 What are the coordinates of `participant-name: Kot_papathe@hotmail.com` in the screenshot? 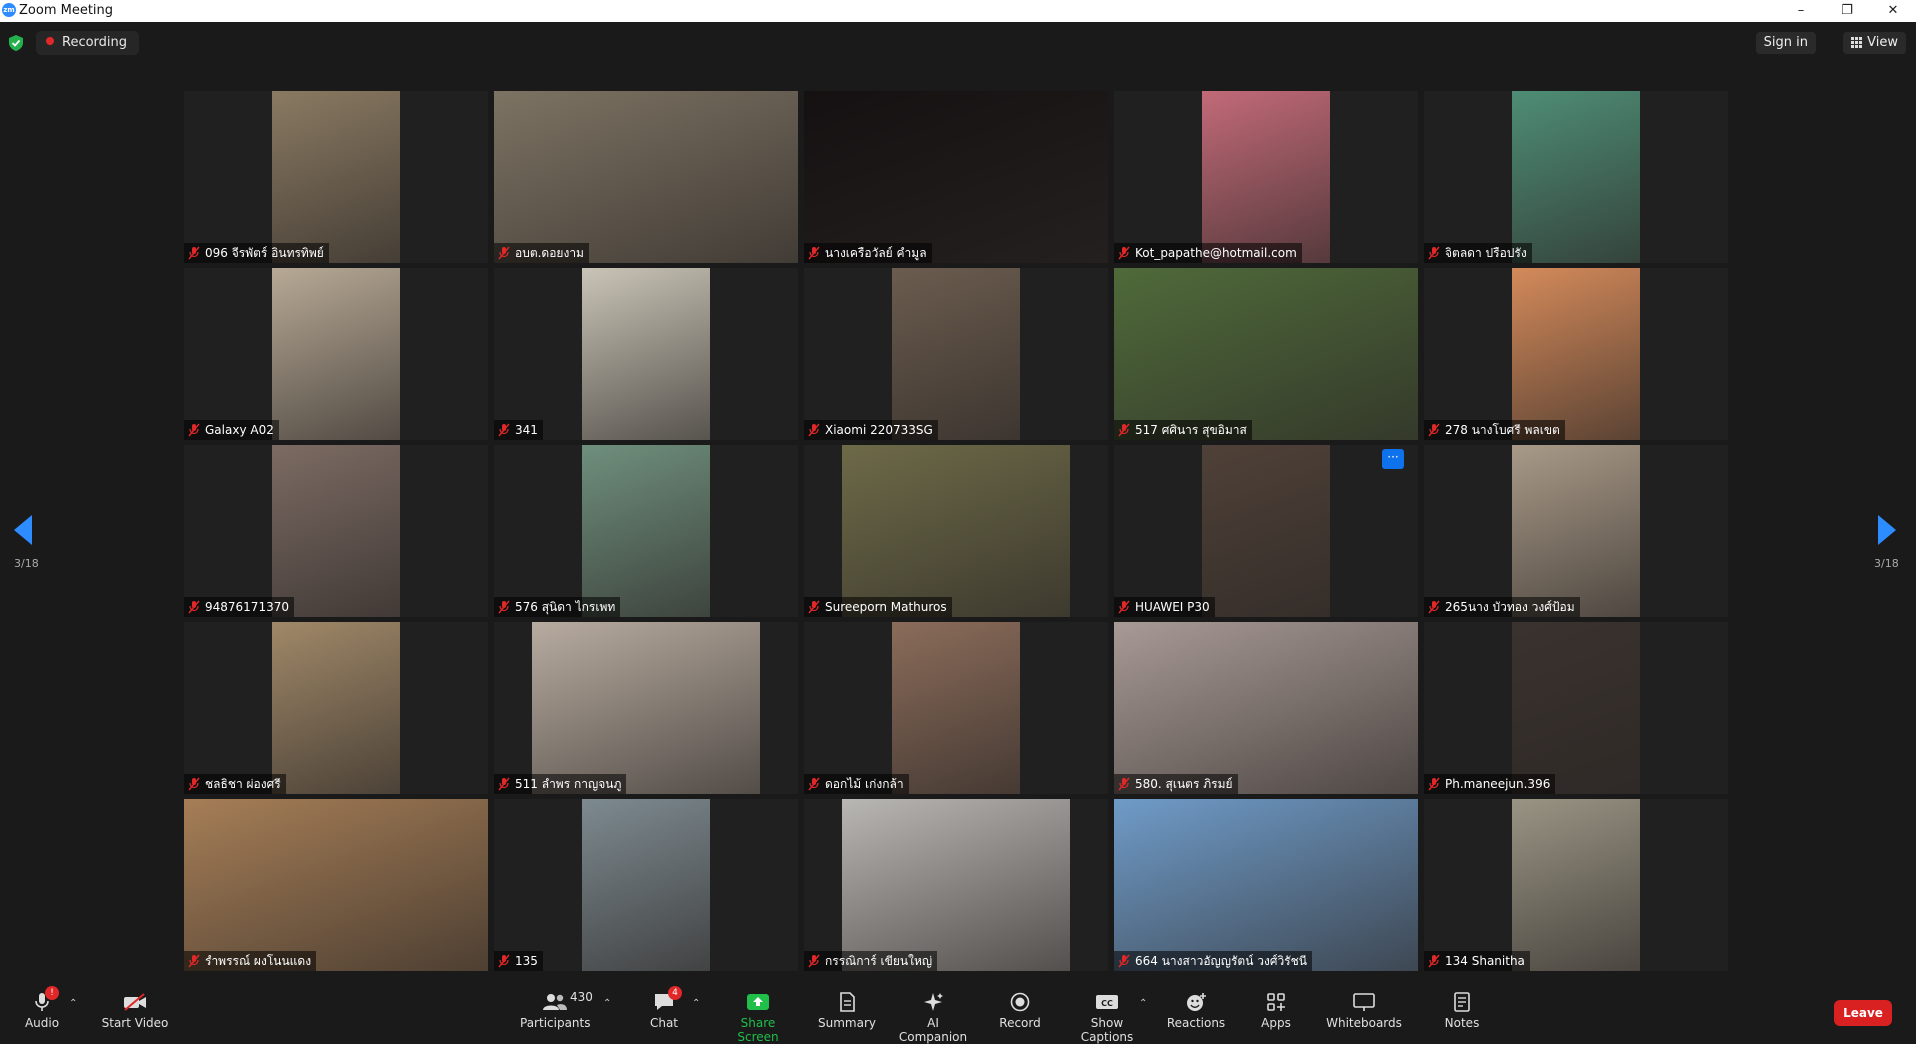 It's located at (1216, 253).